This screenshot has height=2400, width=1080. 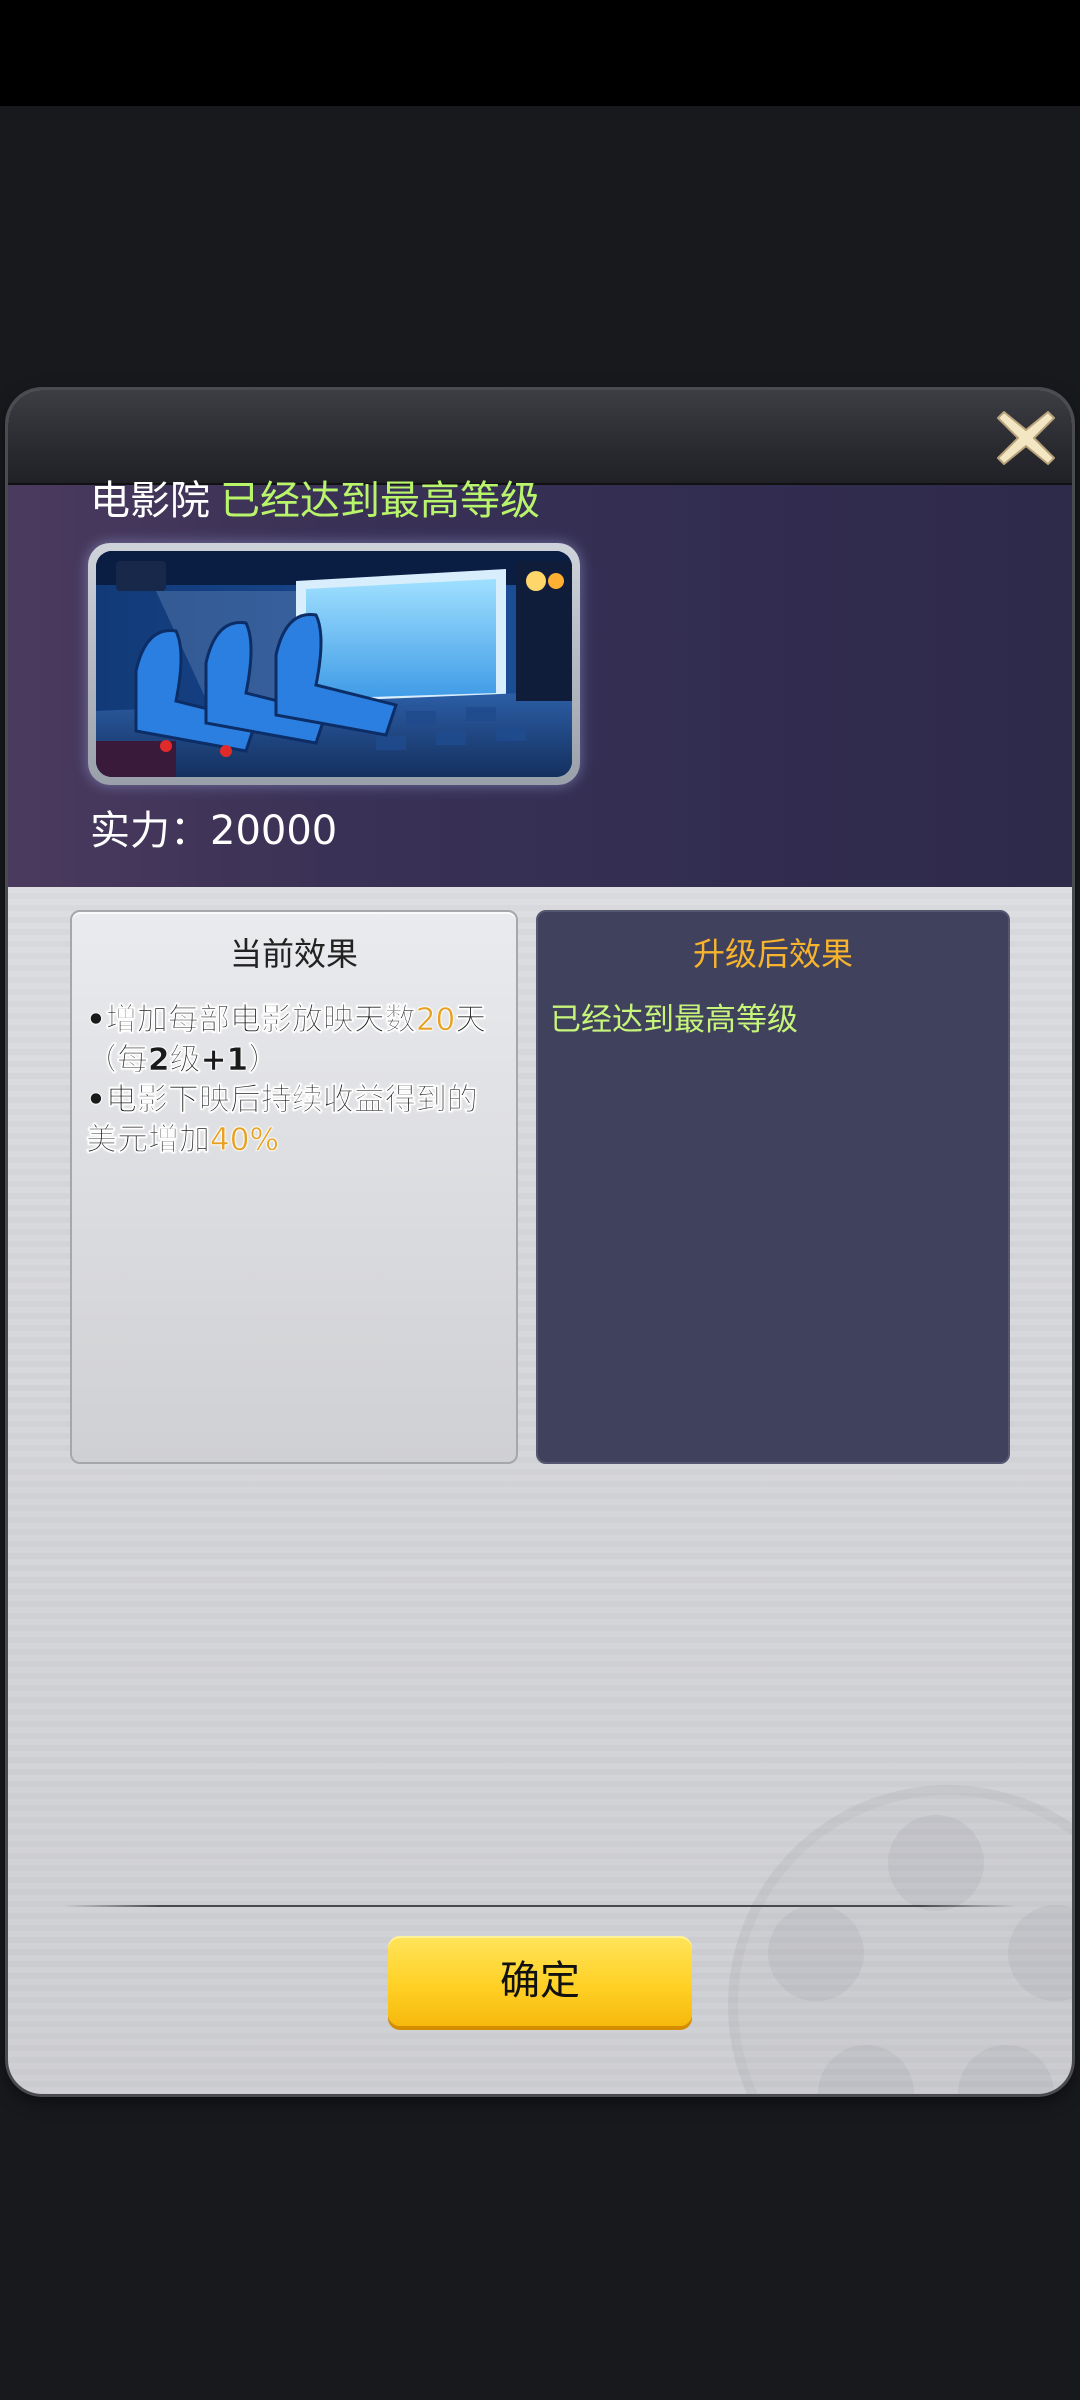 I want to click on power-value: 20000, so click(x=274, y=831).